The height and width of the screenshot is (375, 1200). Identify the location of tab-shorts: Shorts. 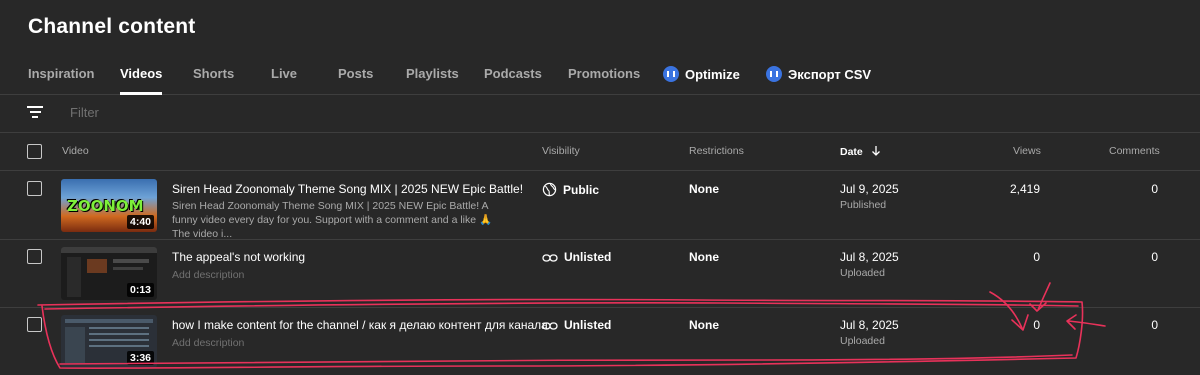
(213, 73).